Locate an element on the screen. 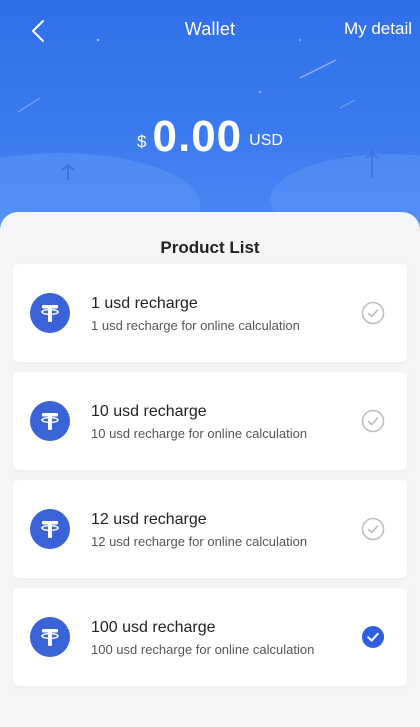  currency-unit: USD is located at coordinates (266, 140).